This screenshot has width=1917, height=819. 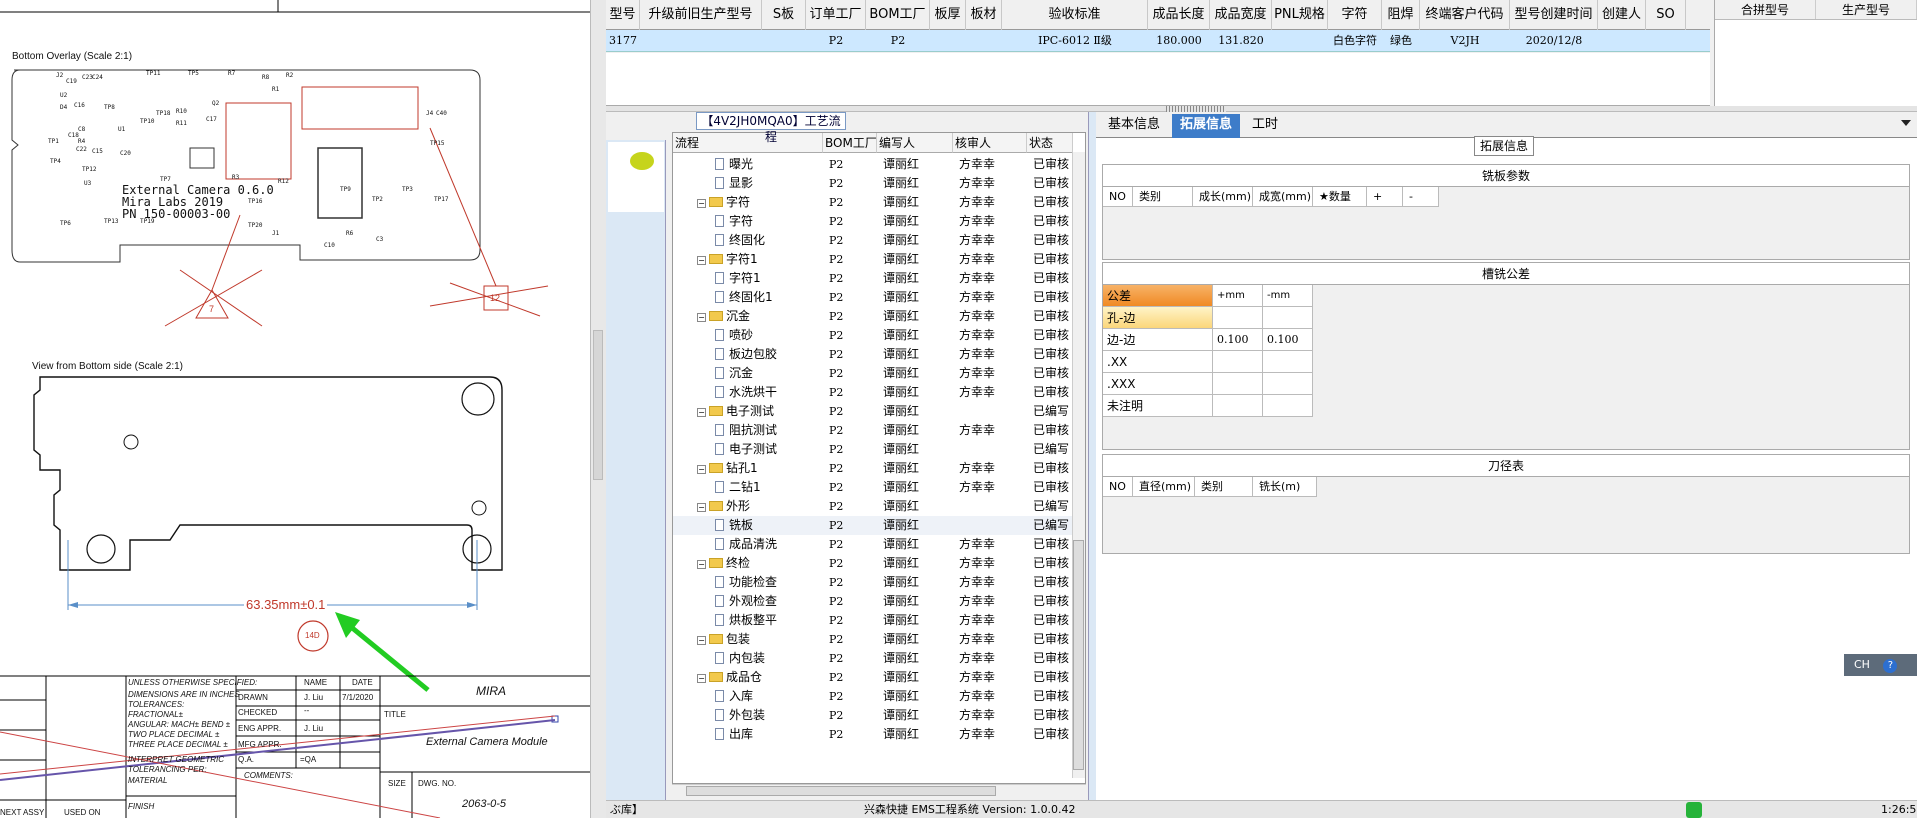 I want to click on grid-cell-0: 3177, so click(x=623, y=41).